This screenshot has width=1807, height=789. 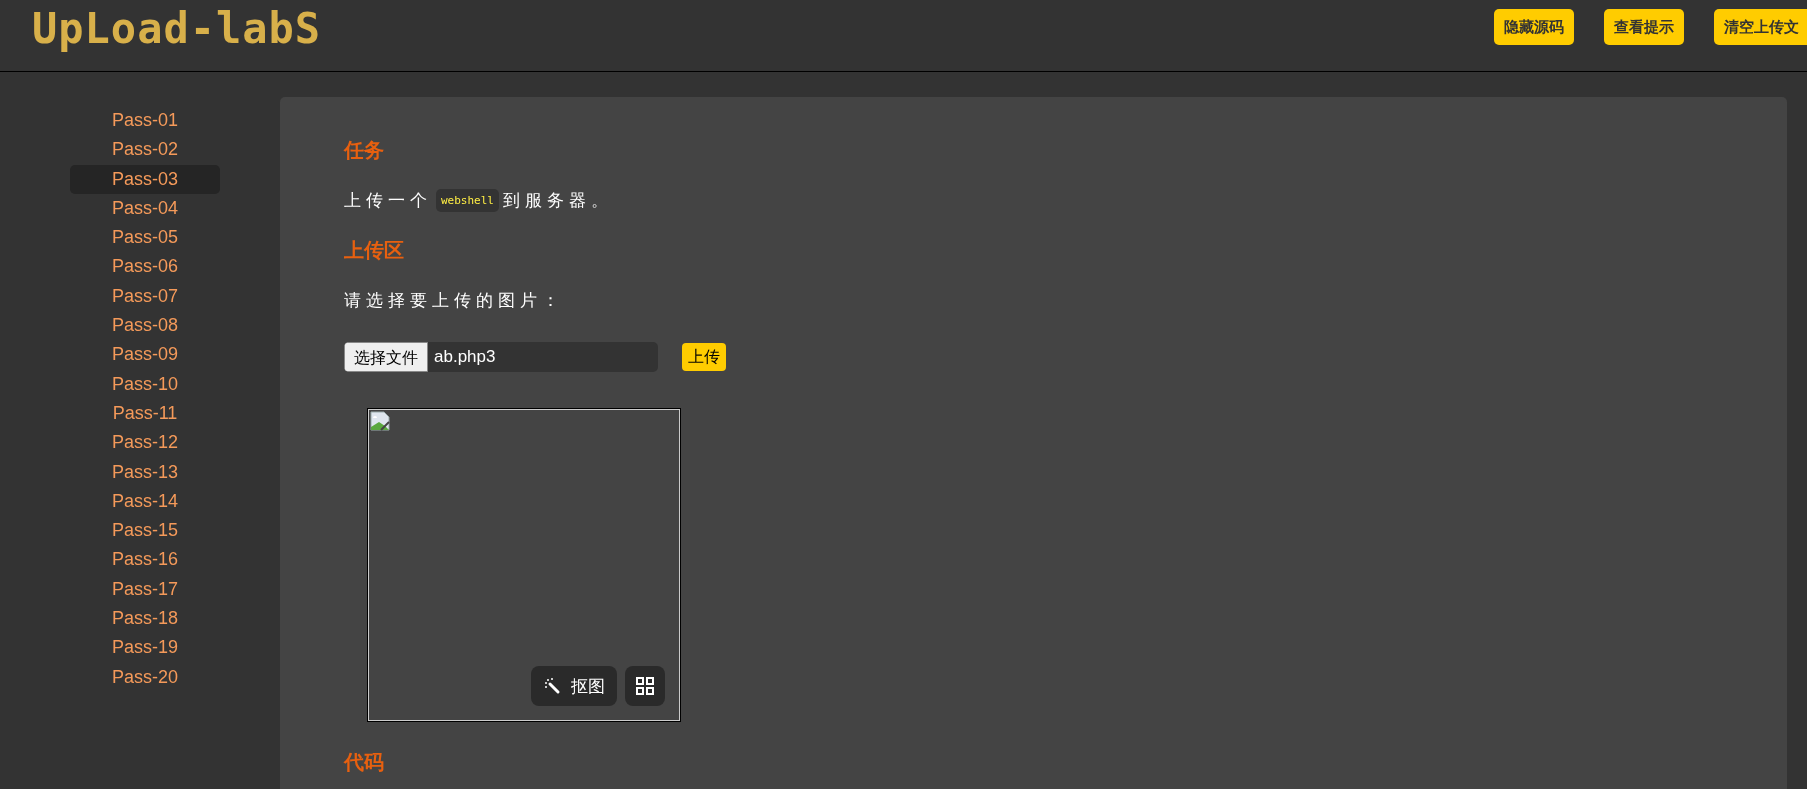 What do you see at coordinates (145, 150) in the screenshot?
I see `sidebar-item: Pass-02` at bounding box center [145, 150].